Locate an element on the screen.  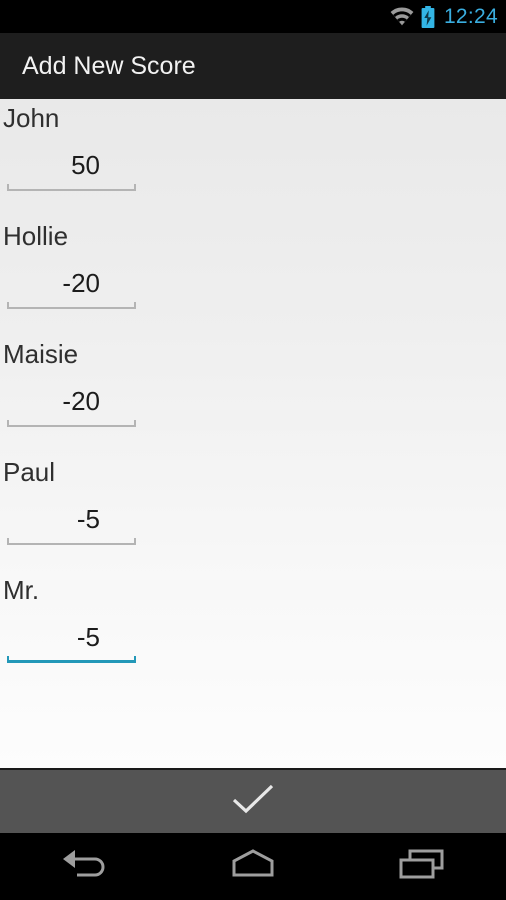
navigation-bar is located at coordinates (253, 866).